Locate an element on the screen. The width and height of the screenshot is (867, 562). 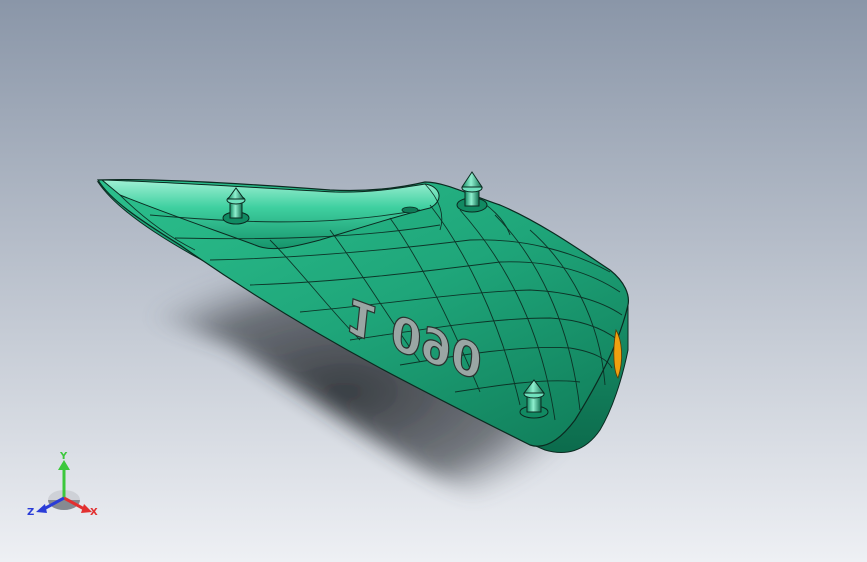
view-orientation-triad: Y X Z is located at coordinates (62, 484).